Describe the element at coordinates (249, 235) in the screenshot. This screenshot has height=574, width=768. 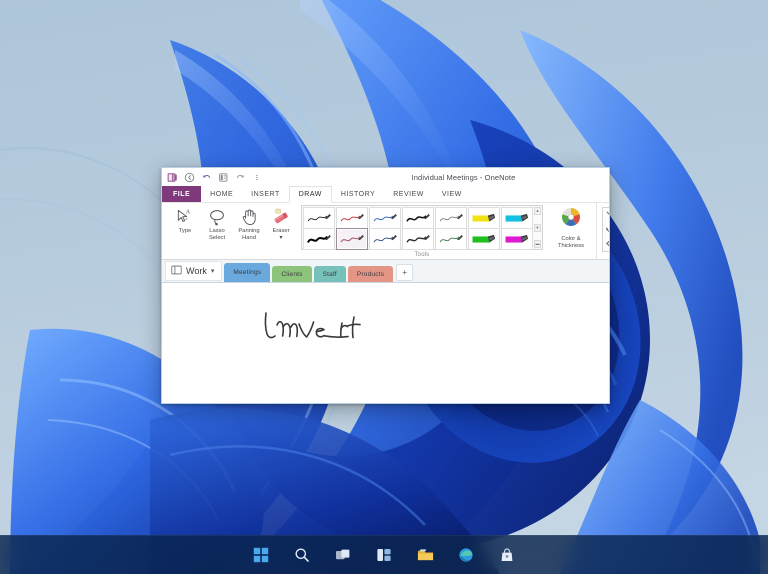
I see `panning-hand-label: Panning Hand` at that location.